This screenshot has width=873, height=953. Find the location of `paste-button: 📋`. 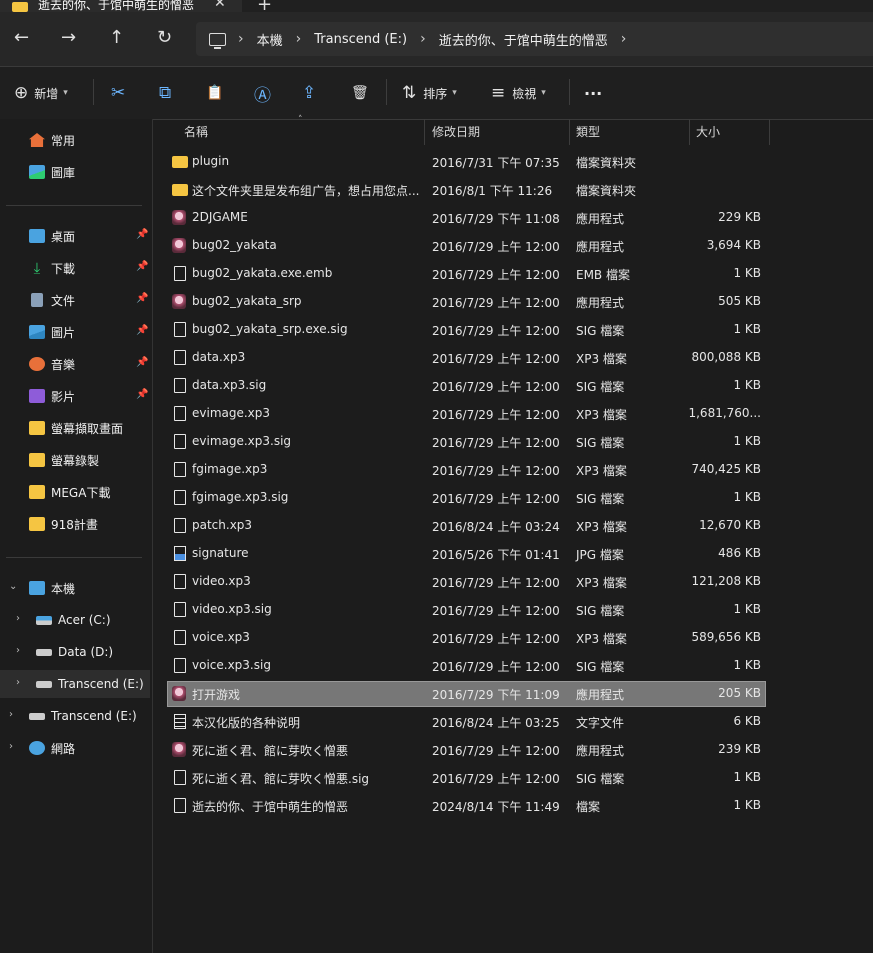

paste-button: 📋 is located at coordinates (214, 93).